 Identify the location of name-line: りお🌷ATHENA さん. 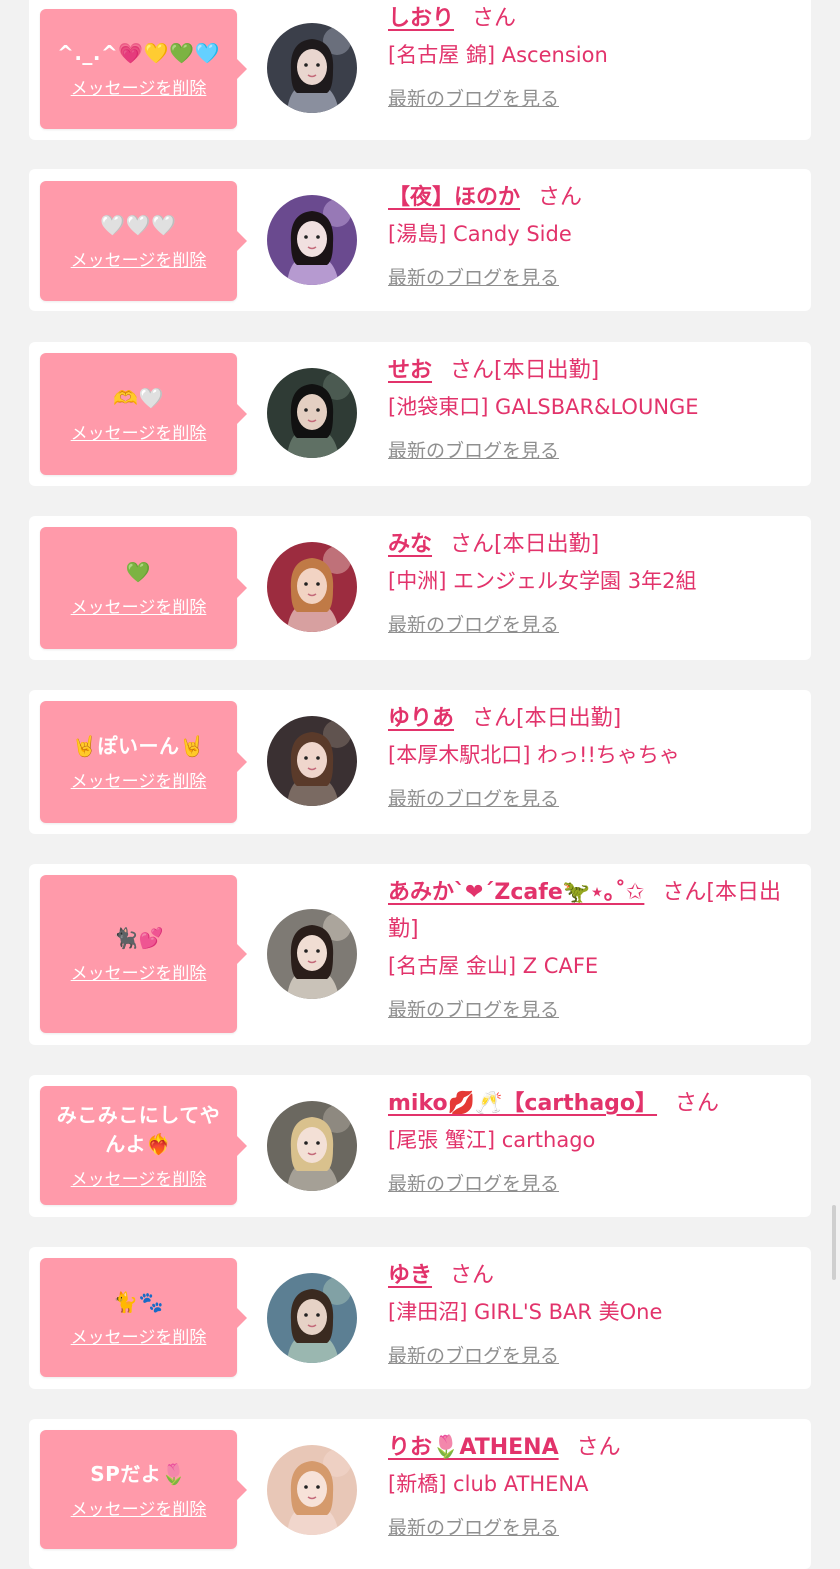
(588, 1447).